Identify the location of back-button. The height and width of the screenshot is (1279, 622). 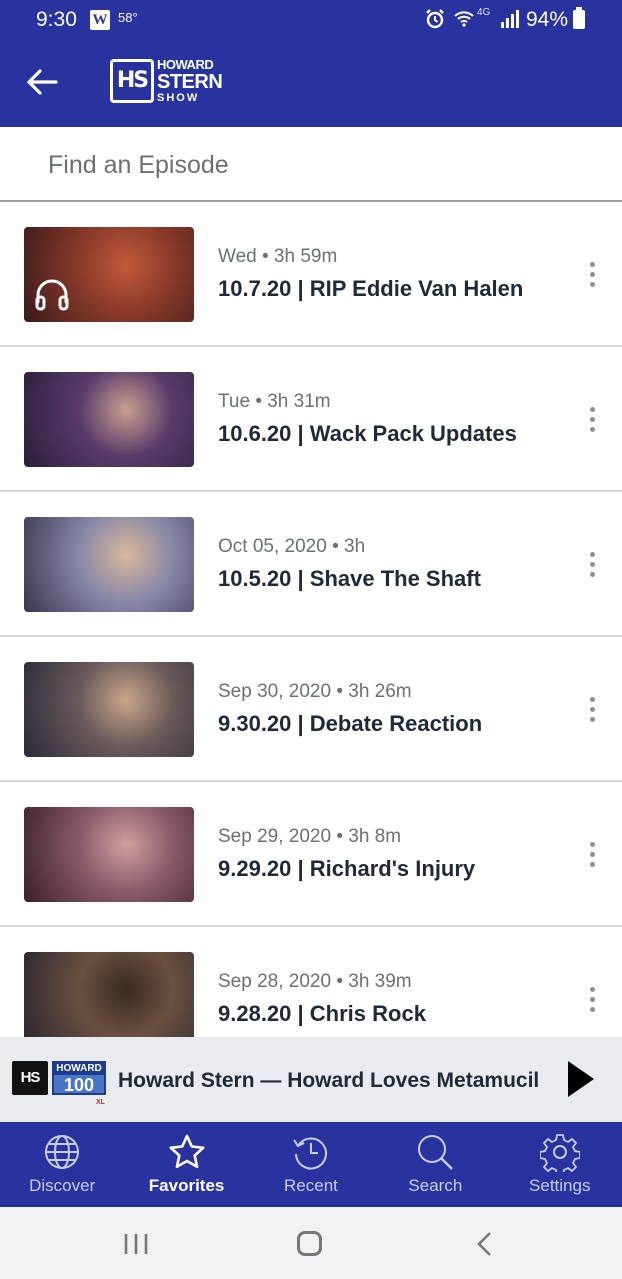
(42, 82).